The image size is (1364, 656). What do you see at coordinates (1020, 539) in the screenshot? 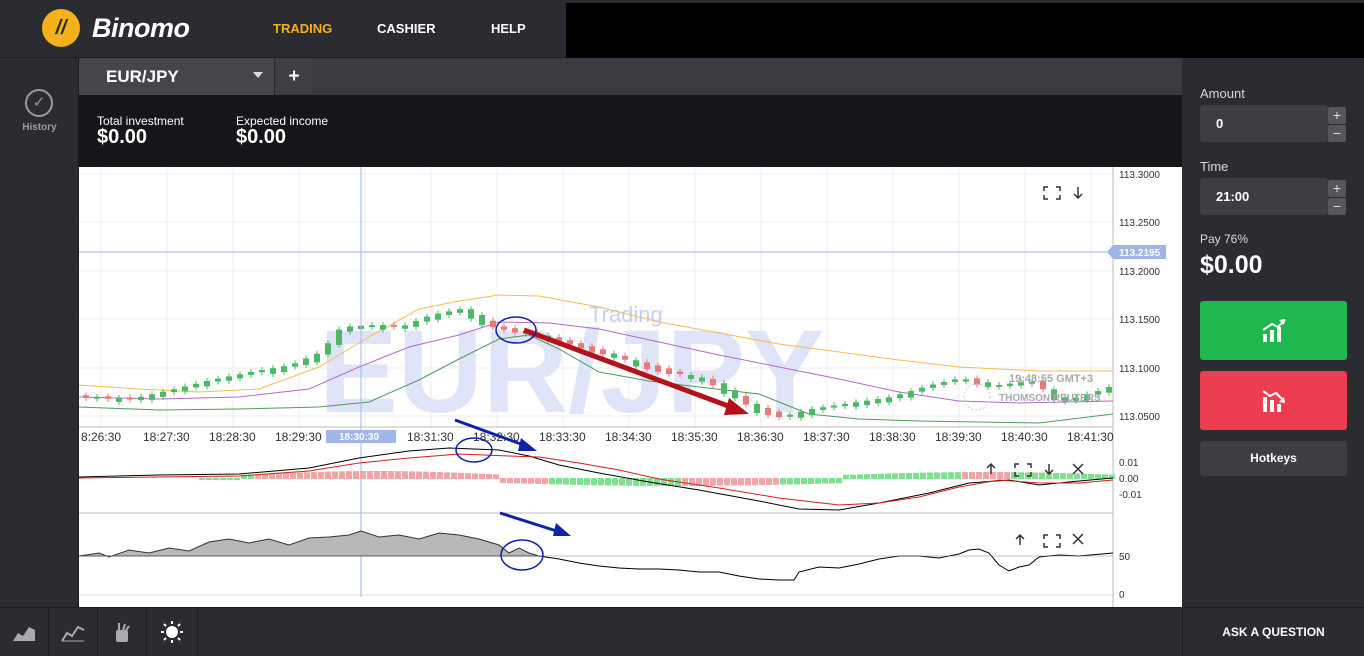
I see `arrow-up-icon` at bounding box center [1020, 539].